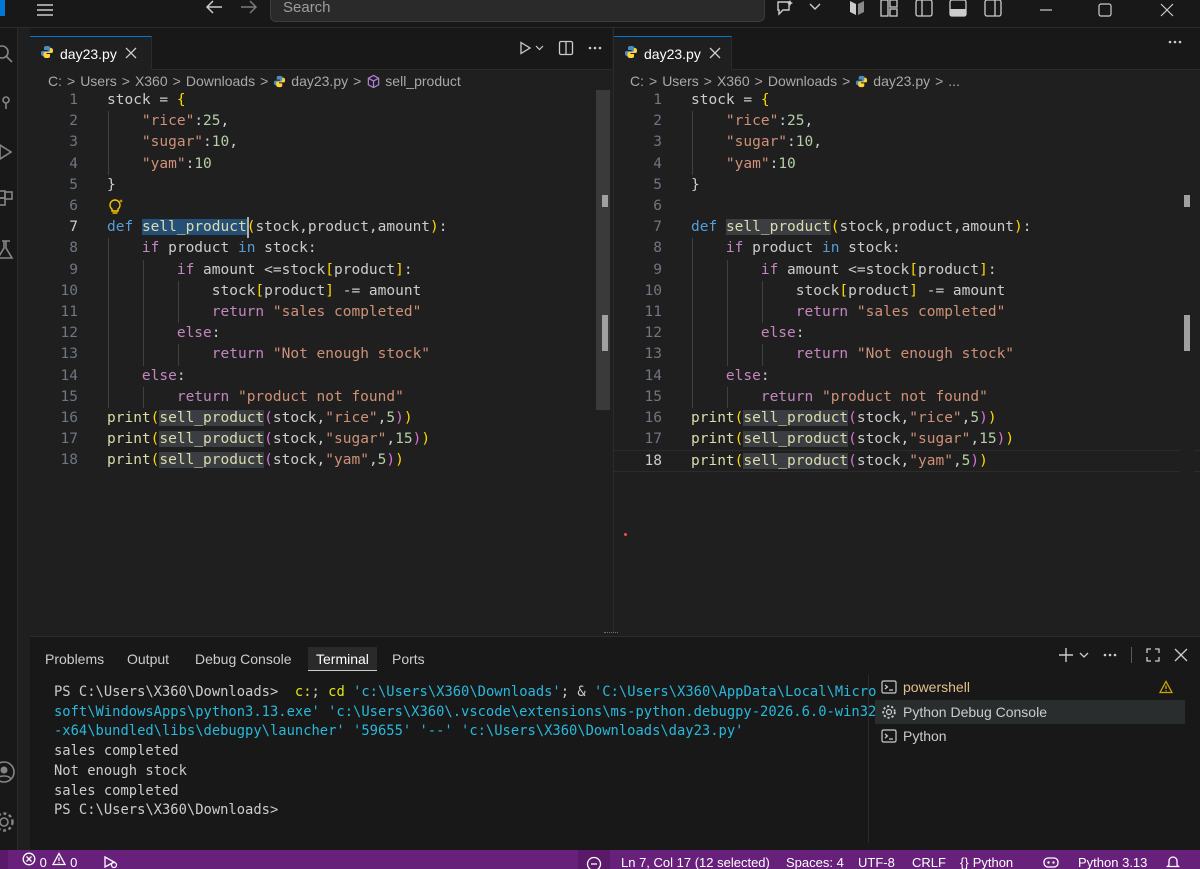  Describe the element at coordinates (1173, 859) in the screenshot. I see `notifications-icon` at that location.